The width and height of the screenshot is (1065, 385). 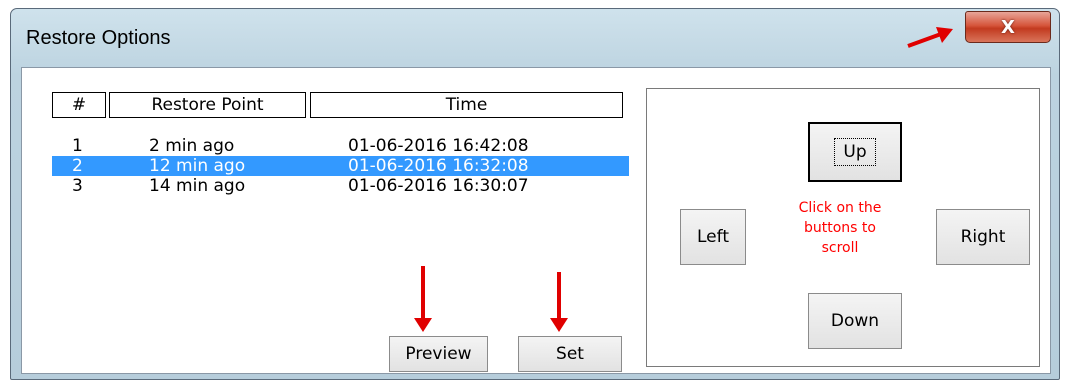 What do you see at coordinates (438, 186) in the screenshot?
I see `row-time: 01-06-2016 16:30:07` at bounding box center [438, 186].